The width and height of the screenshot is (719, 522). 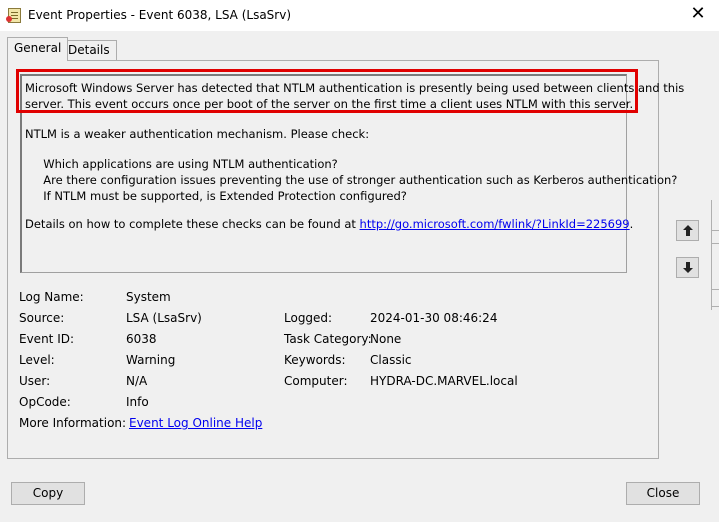 I want to click on opcode-value: Info, so click(x=137, y=402).